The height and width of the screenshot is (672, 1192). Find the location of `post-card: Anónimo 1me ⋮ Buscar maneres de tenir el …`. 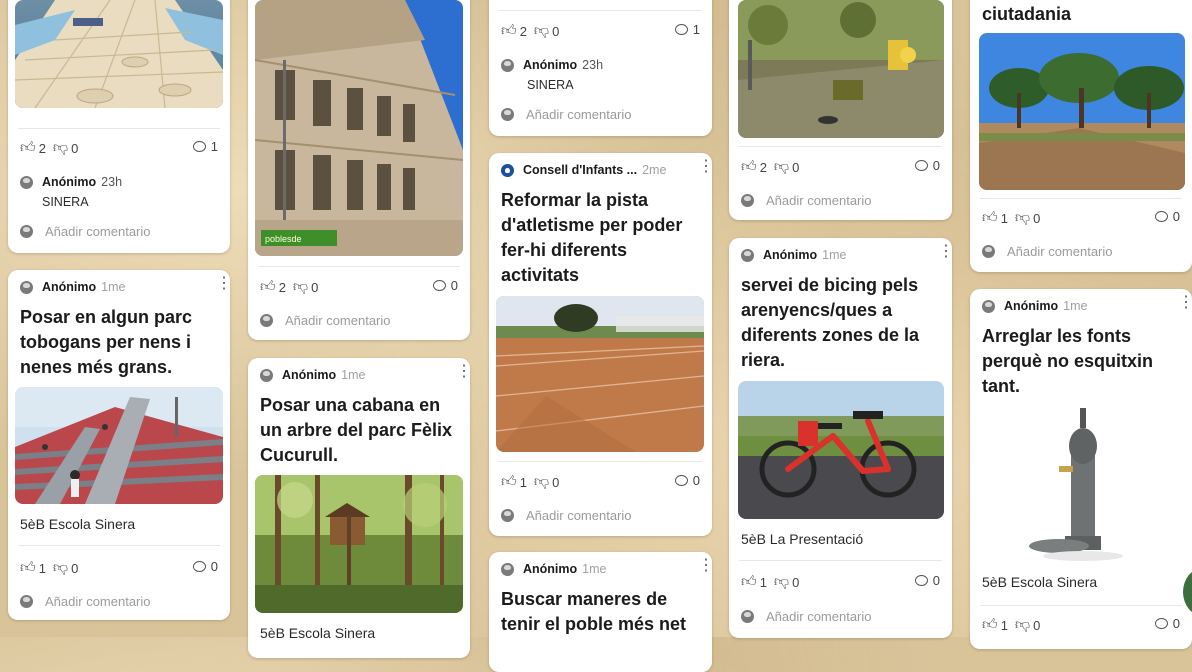

post-card: Anónimo 1me ⋮ Buscar maneres de tenir el … is located at coordinates (600, 612).